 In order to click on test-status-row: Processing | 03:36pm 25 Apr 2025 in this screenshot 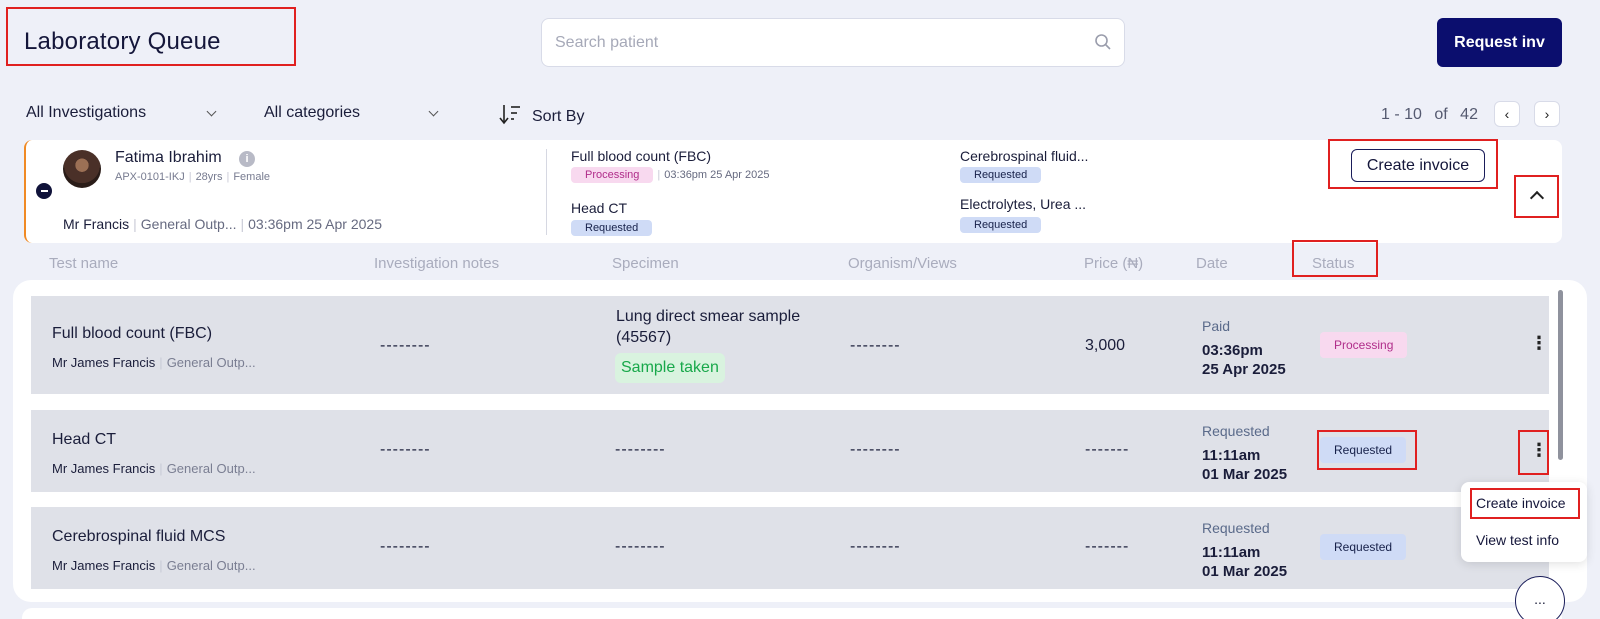, I will do `click(670, 175)`.